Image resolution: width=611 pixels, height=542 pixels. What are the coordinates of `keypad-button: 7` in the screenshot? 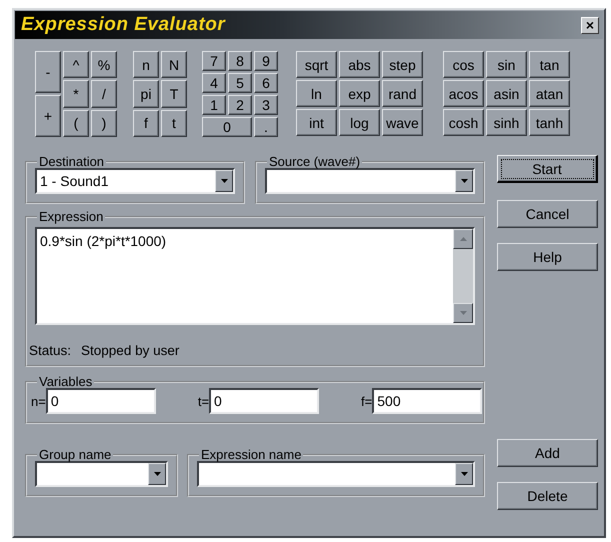 It's located at (214, 61).